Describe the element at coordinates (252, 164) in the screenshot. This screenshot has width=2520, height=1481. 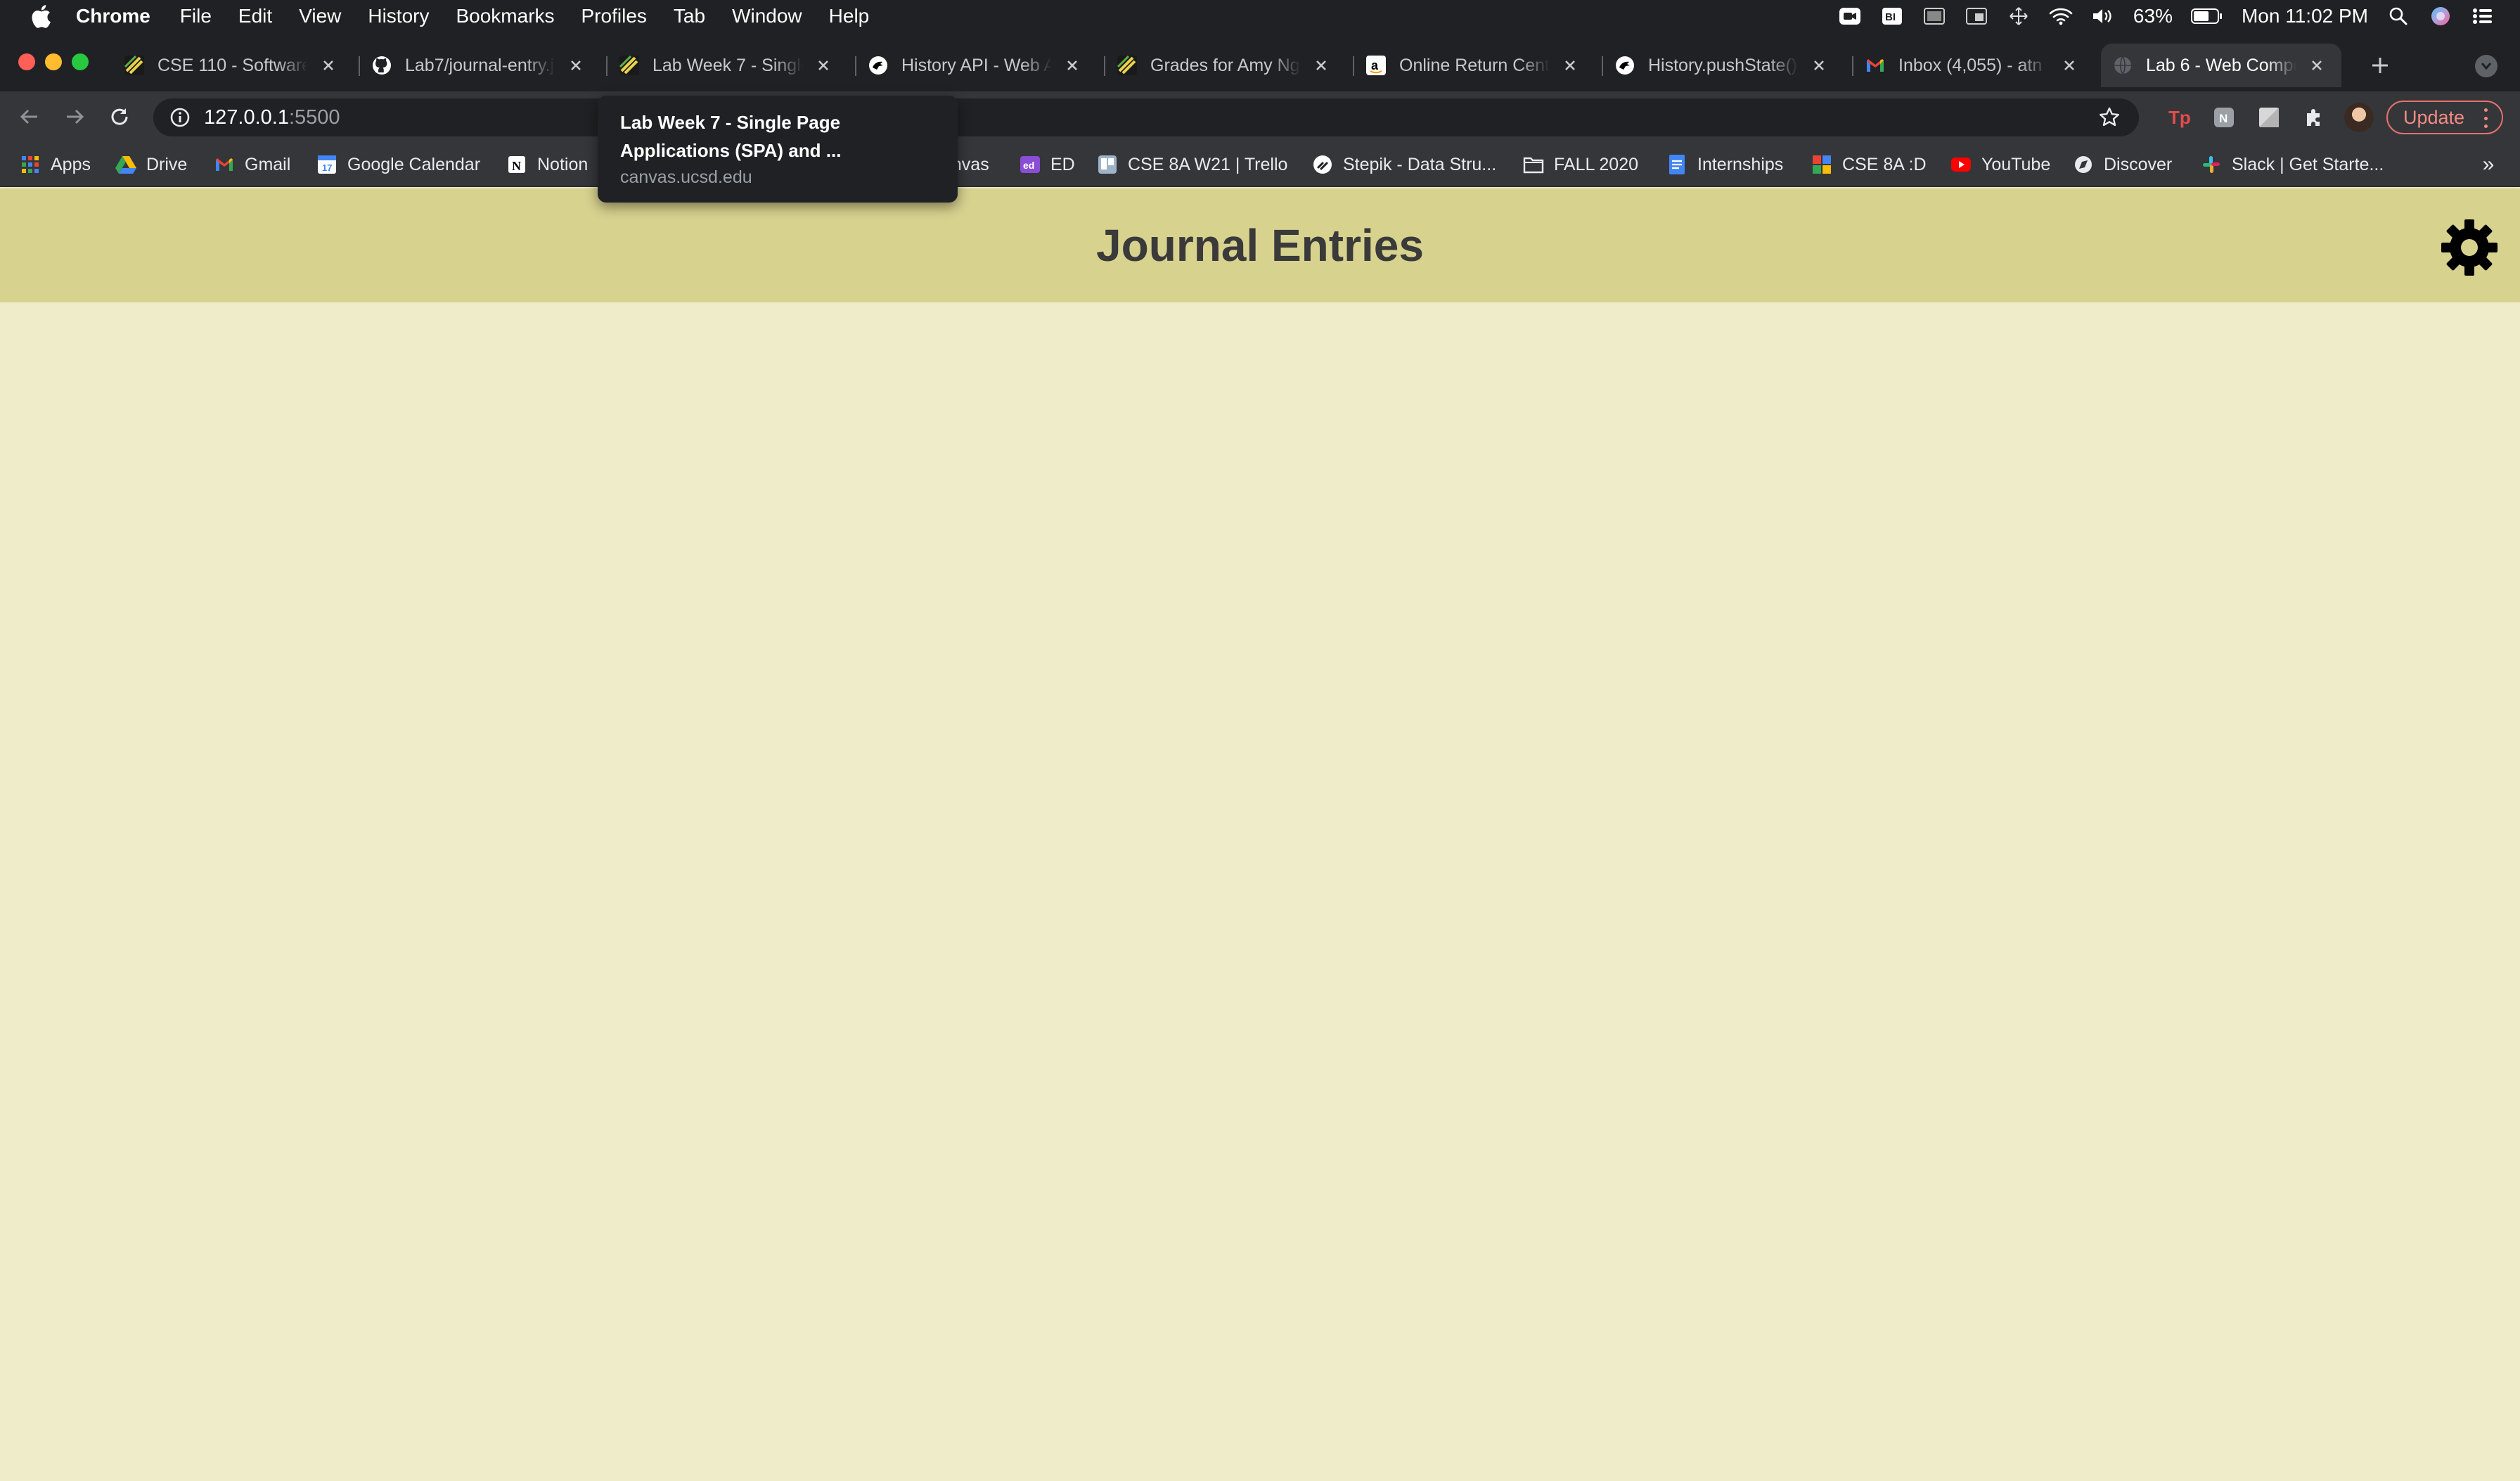
I see `bookmark-3: Gmail` at that location.